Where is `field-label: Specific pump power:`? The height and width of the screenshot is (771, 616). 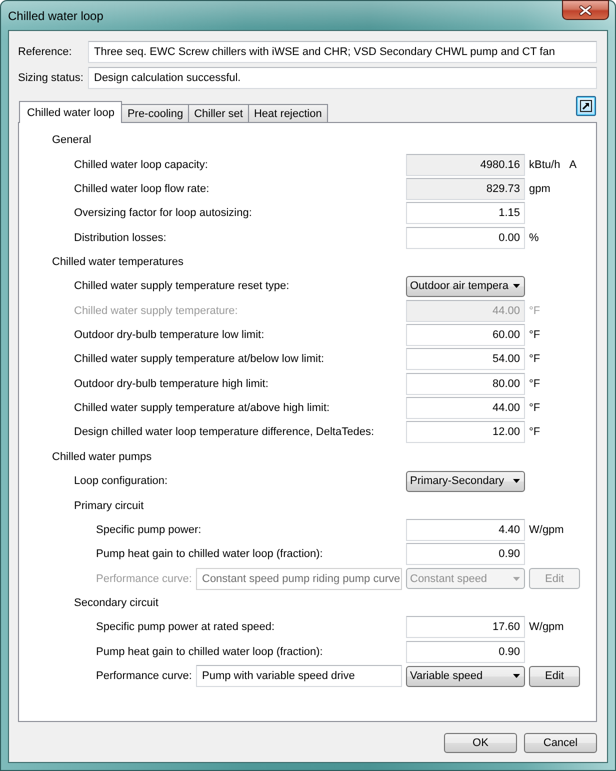 field-label: Specific pump power: is located at coordinates (149, 530).